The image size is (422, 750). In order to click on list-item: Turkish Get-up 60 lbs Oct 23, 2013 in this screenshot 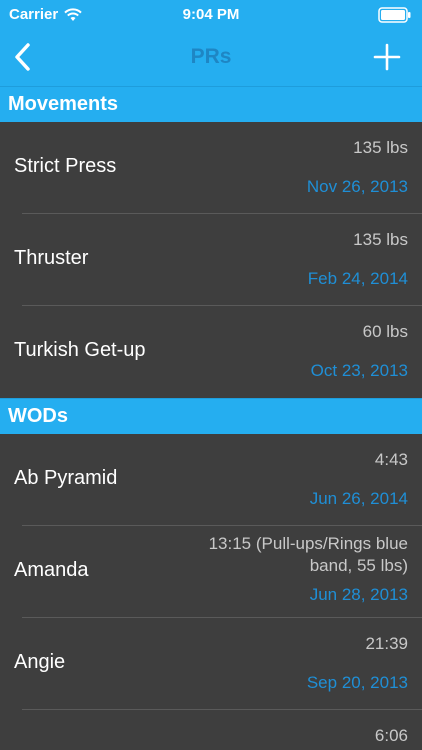, I will do `click(211, 352)`.